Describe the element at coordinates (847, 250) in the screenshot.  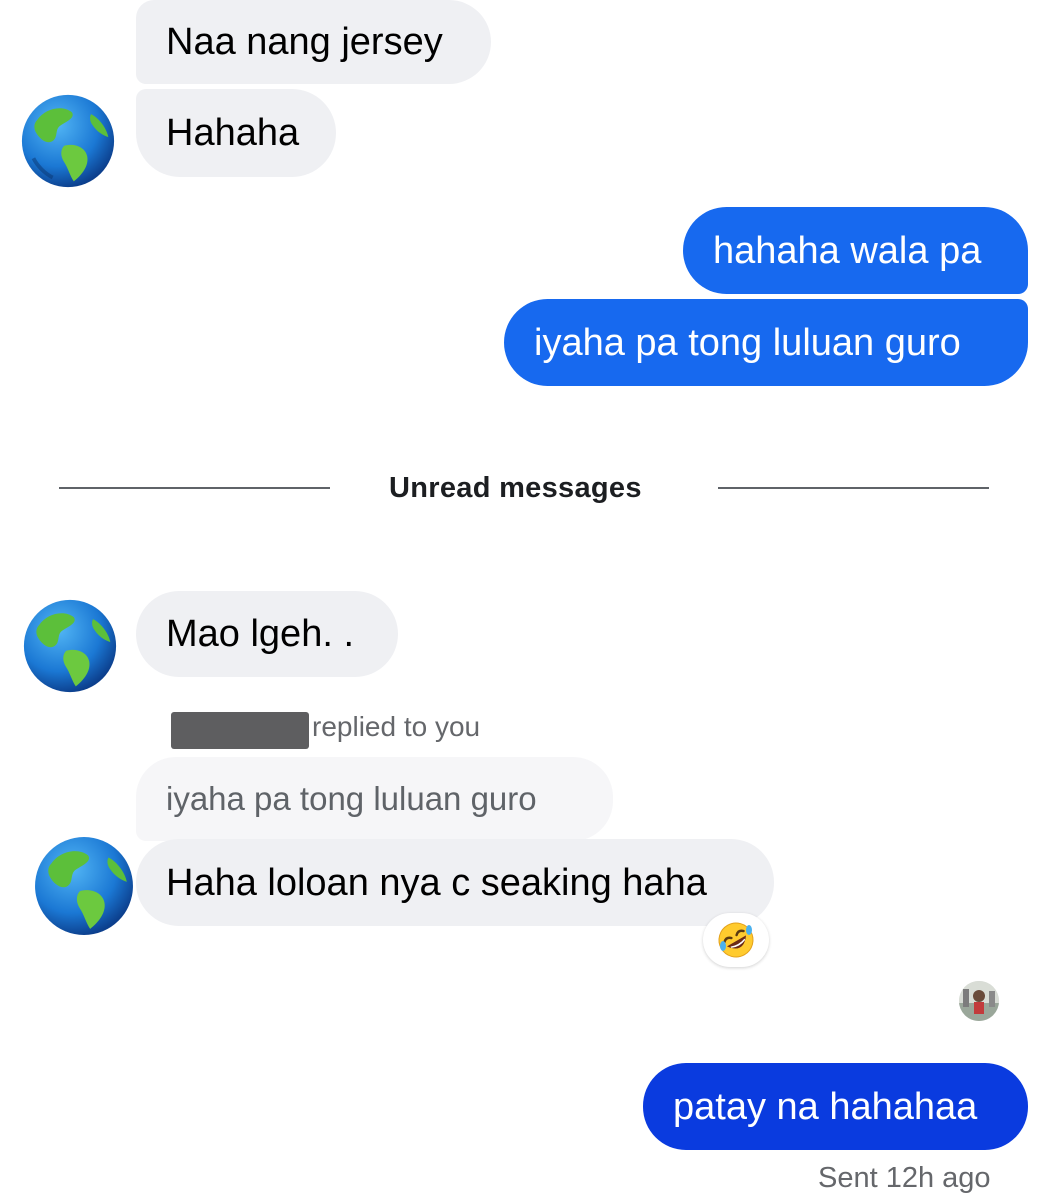
I see `message-text: hahaha wala pa` at that location.